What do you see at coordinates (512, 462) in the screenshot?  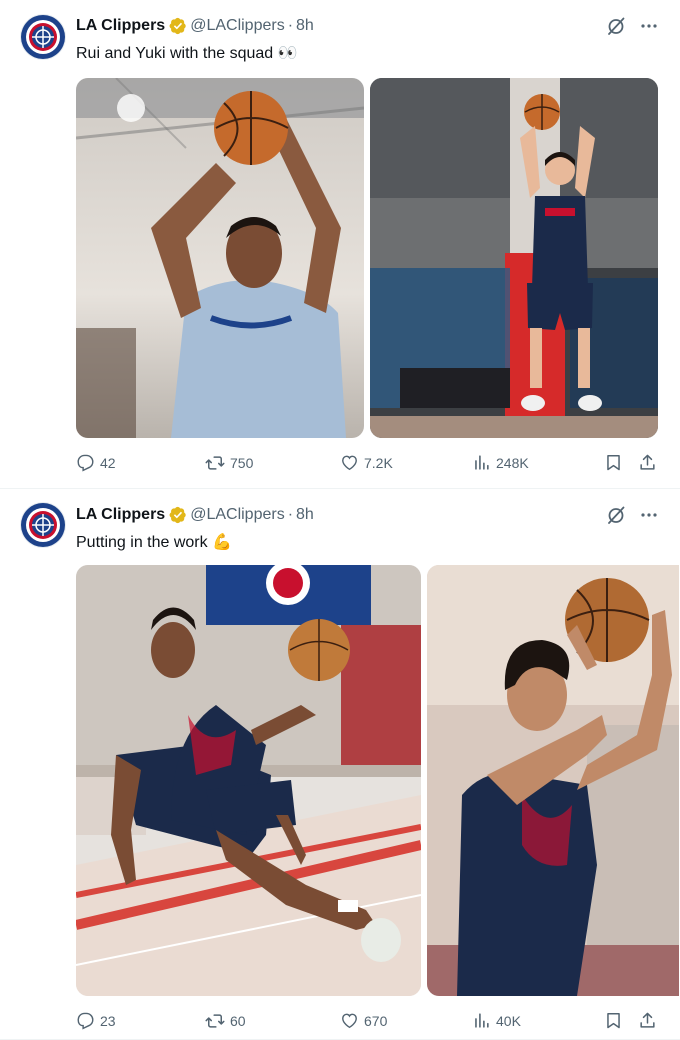 I see `views-count: 248K` at bounding box center [512, 462].